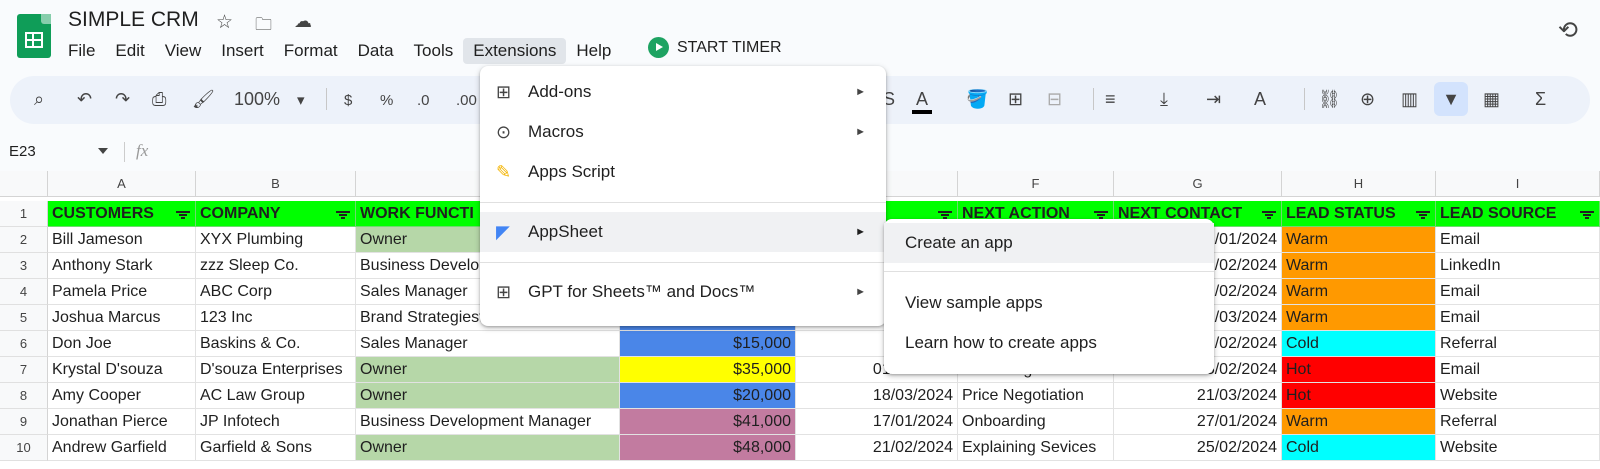  Describe the element at coordinates (1451, 99) in the screenshot. I see `filter-icon: ▼` at that location.